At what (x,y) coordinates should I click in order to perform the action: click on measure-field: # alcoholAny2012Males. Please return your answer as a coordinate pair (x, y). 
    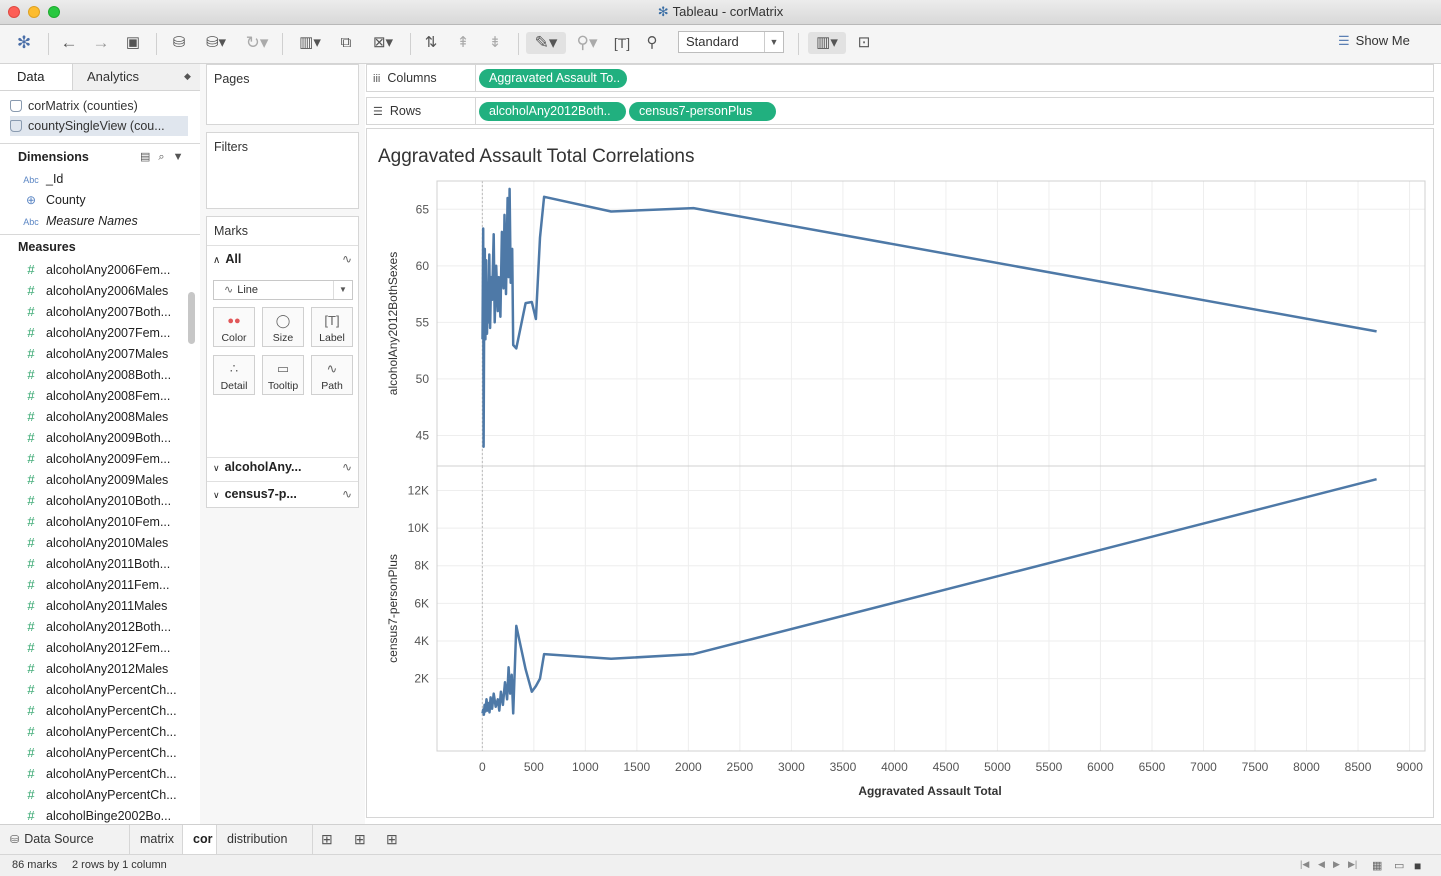
    Looking at the image, I should click on (92, 668).